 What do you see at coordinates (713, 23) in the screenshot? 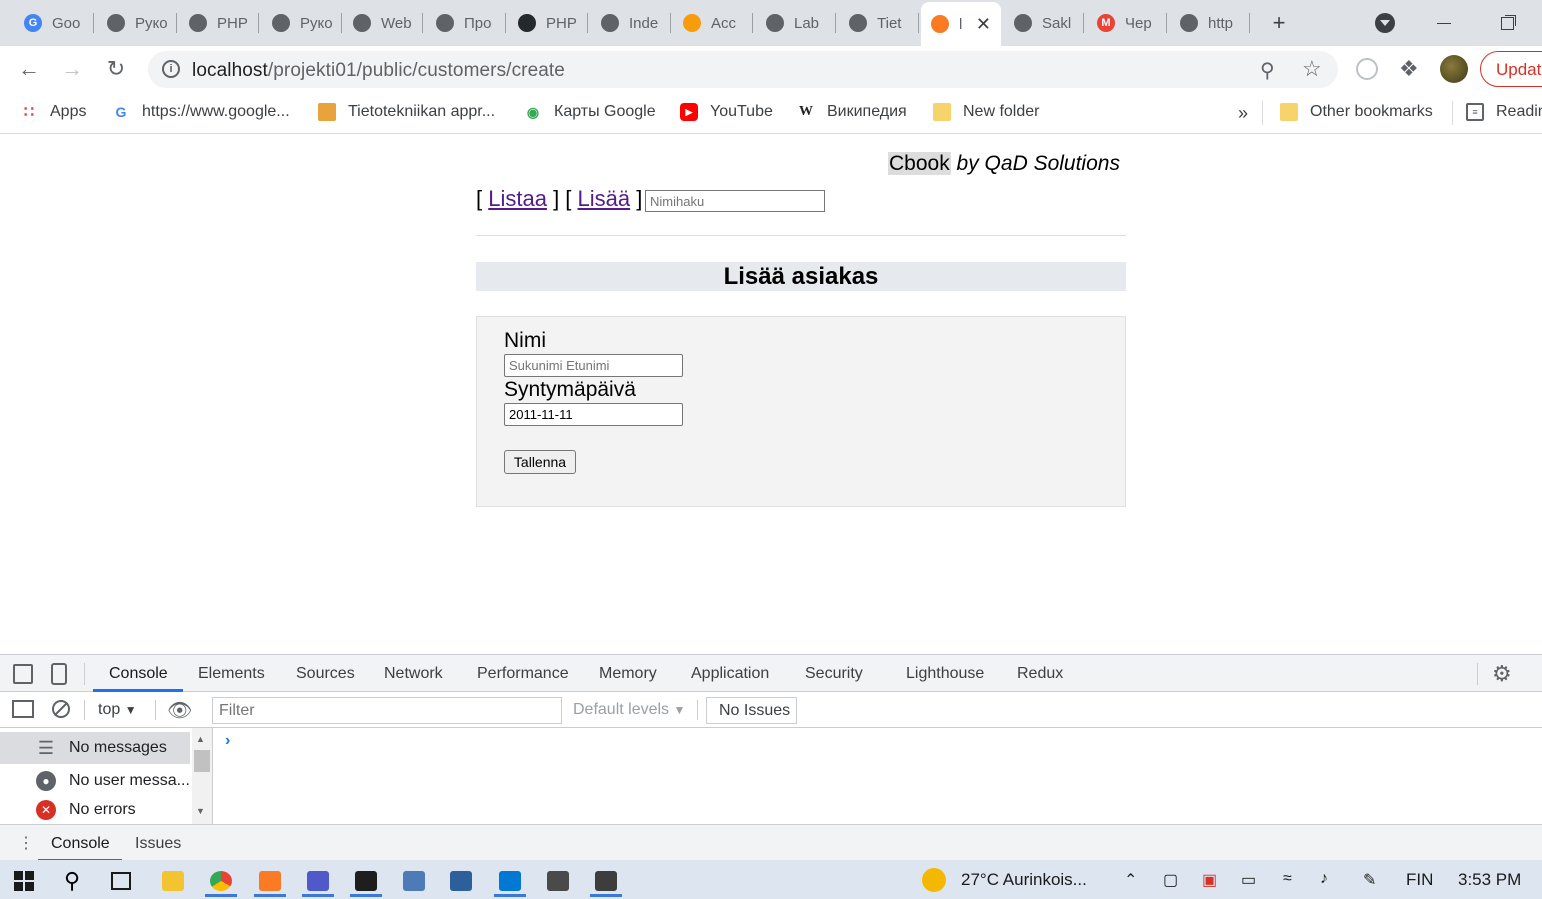
I see `browser-tab: Acc` at bounding box center [713, 23].